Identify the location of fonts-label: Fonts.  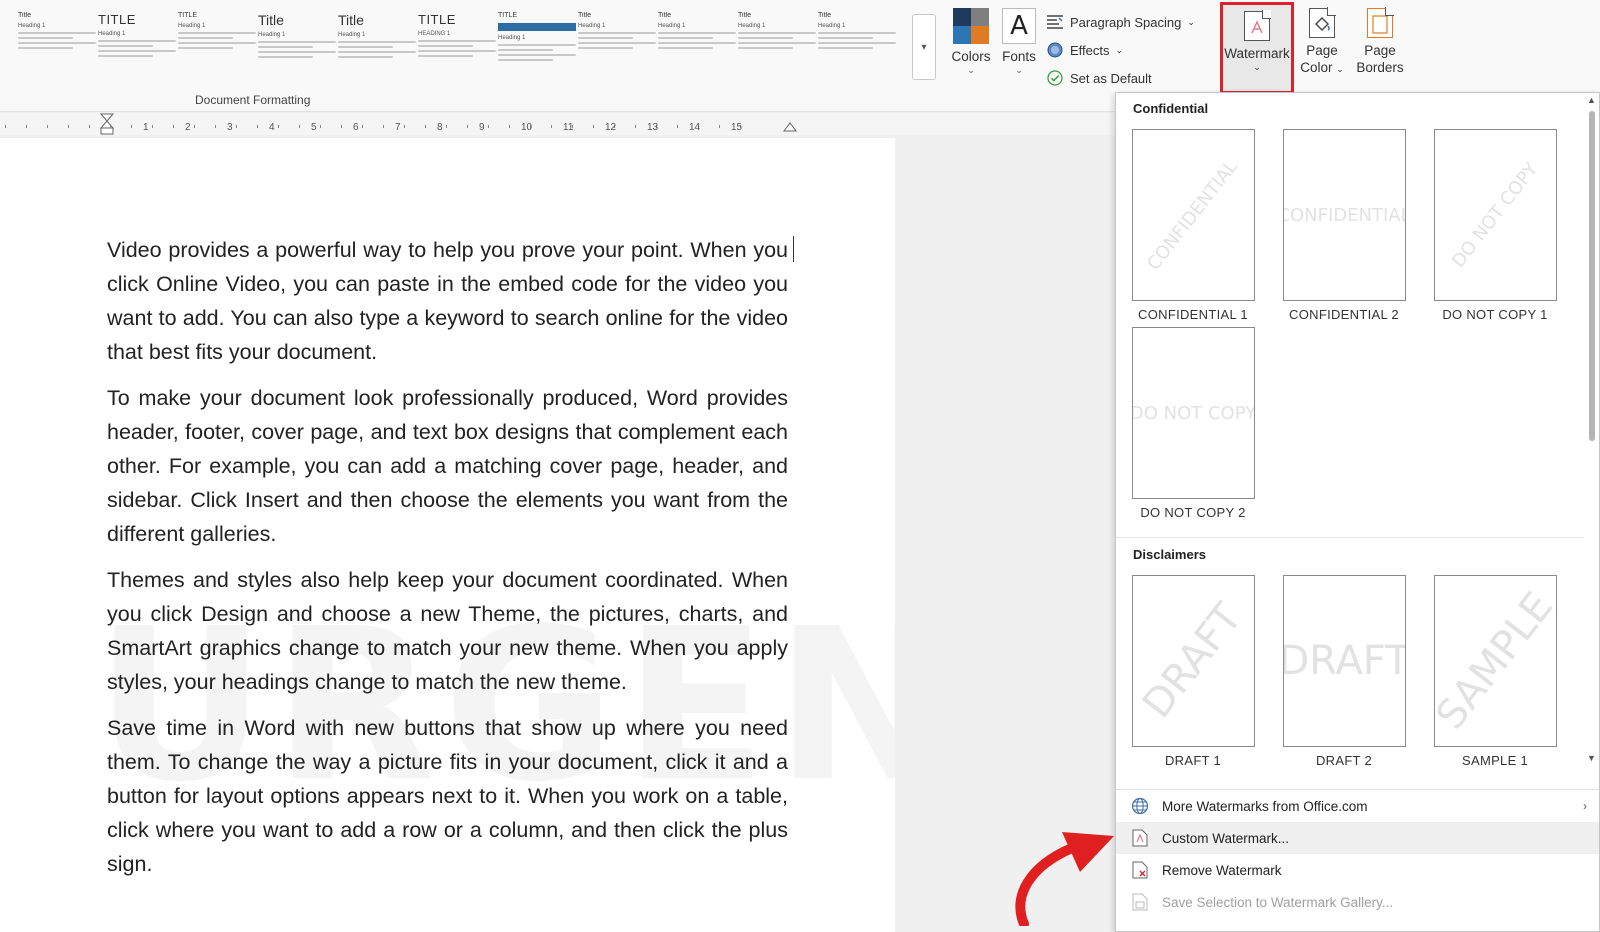
(1019, 56).